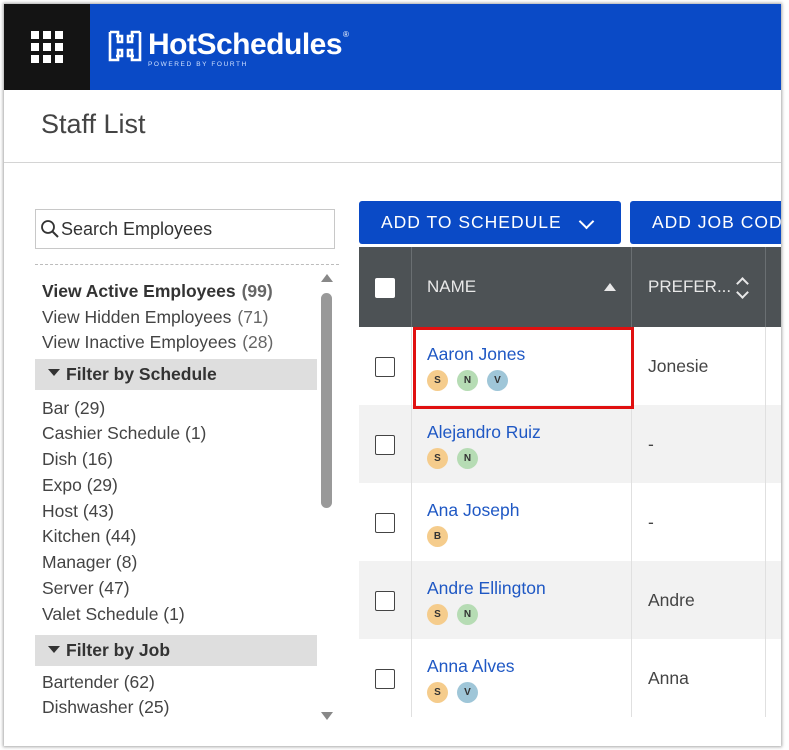  I want to click on search-input, so click(191, 229).